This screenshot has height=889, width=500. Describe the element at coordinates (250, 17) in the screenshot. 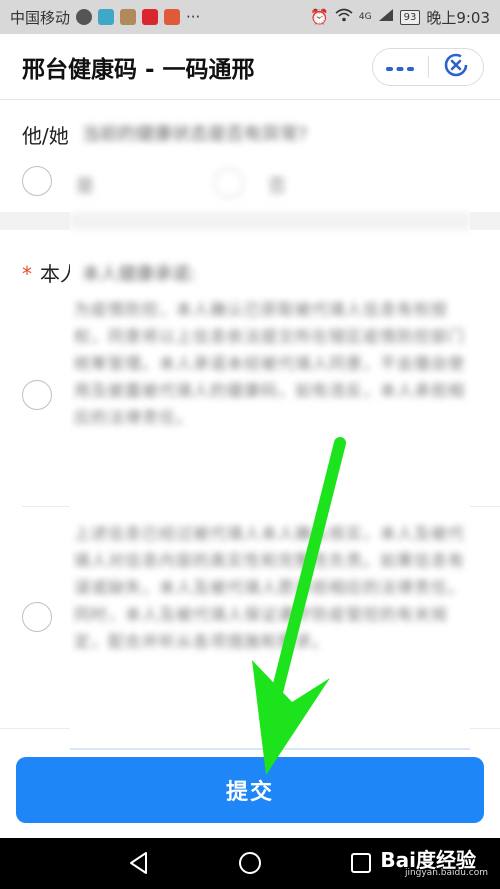

I see `status-bar: 中国移动 ··· ⏰ 4G 93 晚上9:03` at that location.